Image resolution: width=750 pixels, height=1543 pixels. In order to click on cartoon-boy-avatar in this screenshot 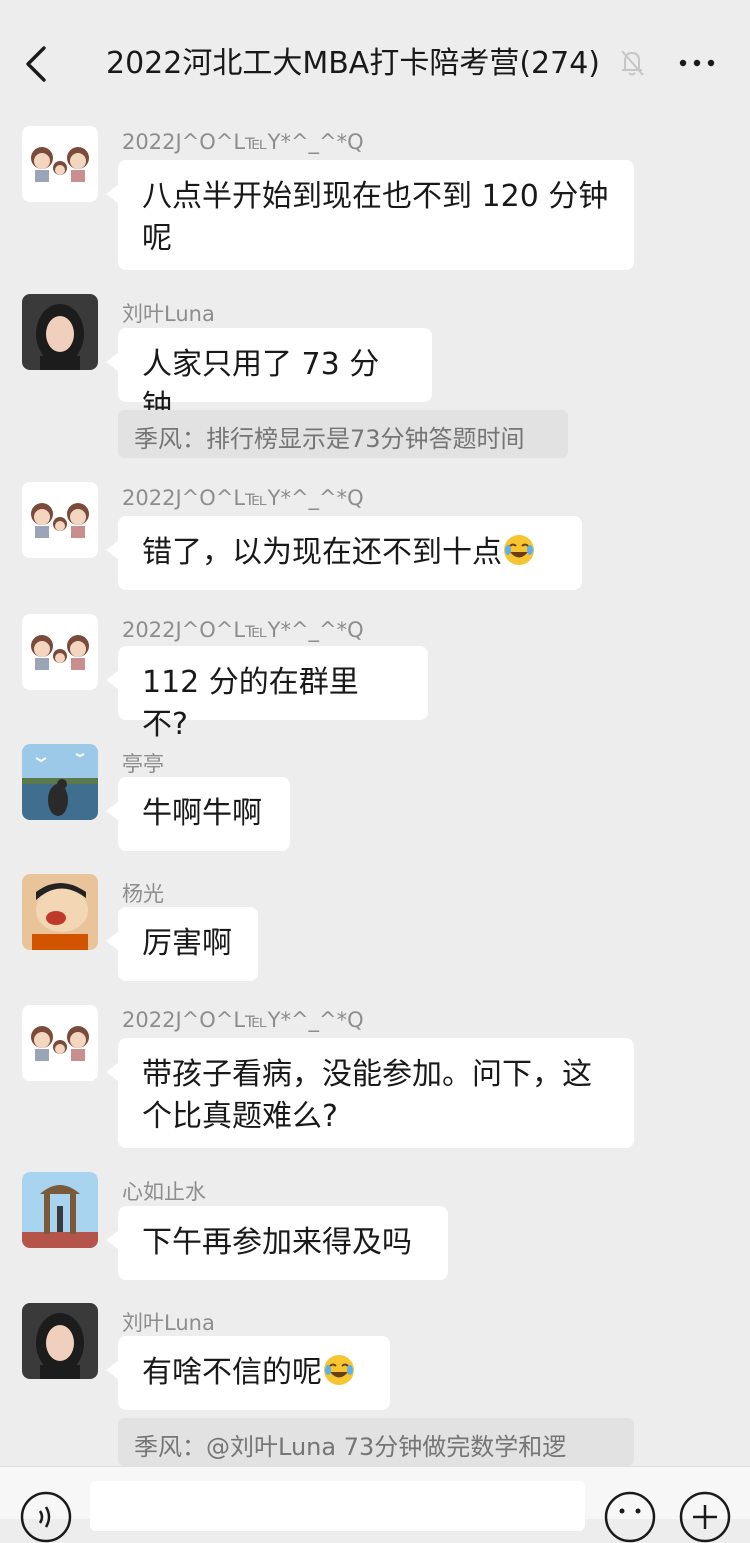, I will do `click(60, 912)`.